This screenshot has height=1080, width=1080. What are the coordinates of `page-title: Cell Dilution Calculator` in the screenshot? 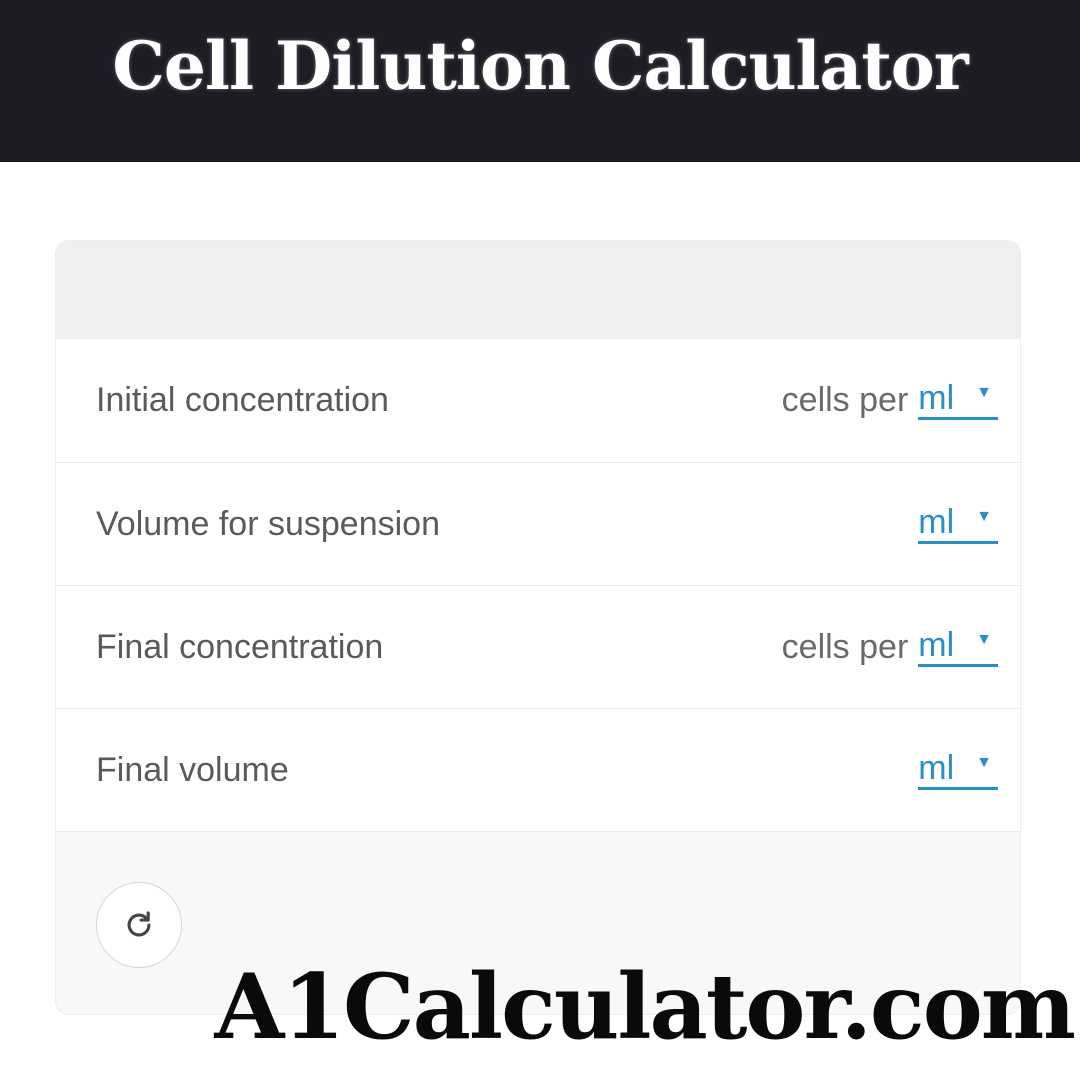 It's located at (540, 66).